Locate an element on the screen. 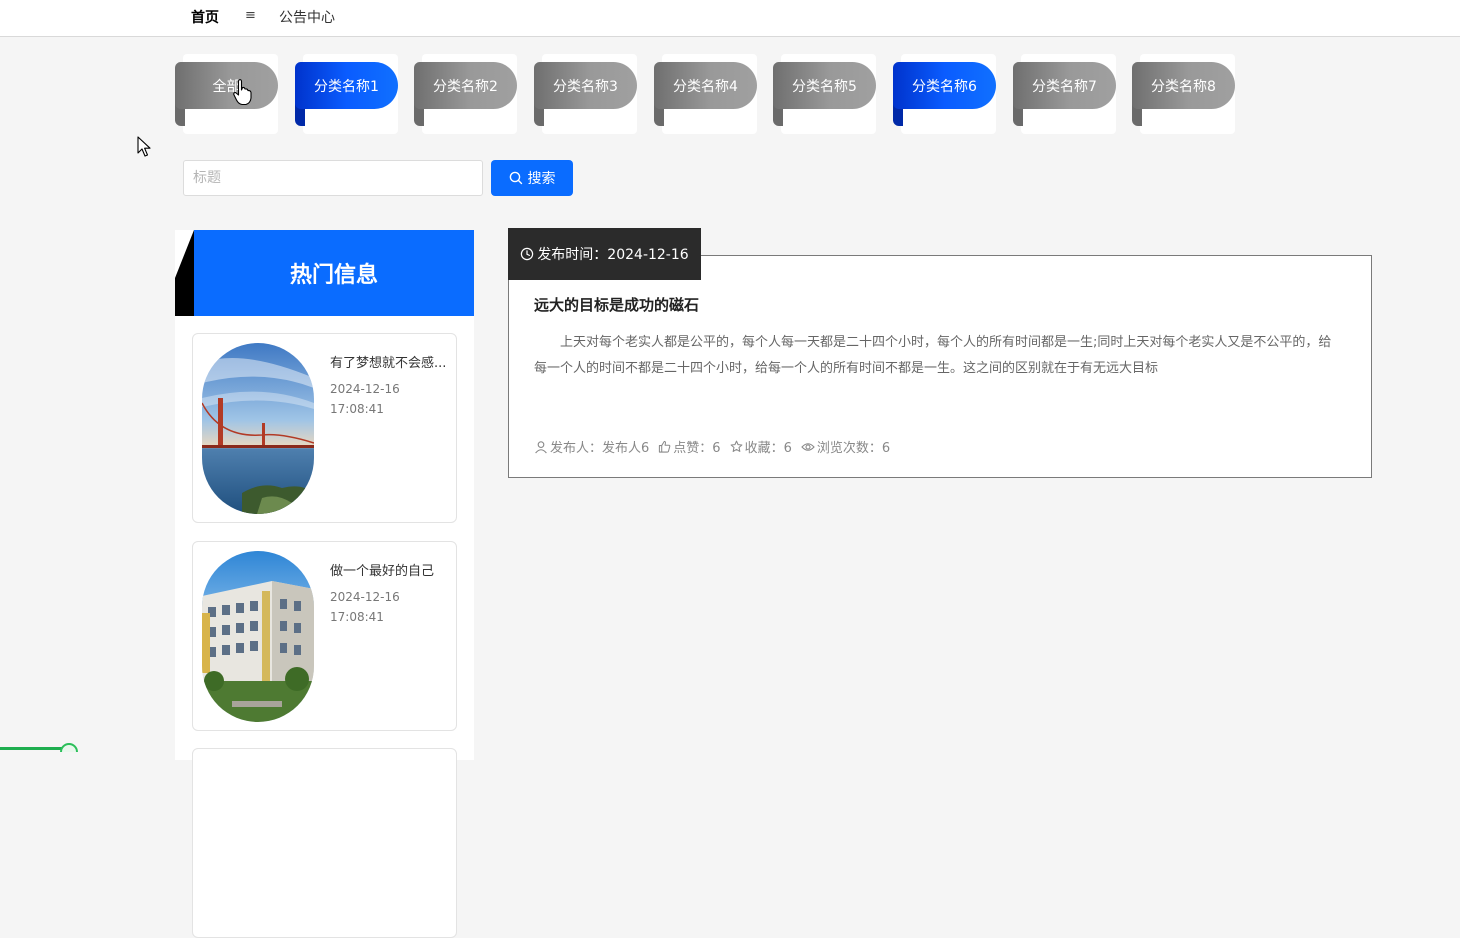 Image resolution: width=1460 pixels, height=938 pixels. article-views: 浏览次数：6 is located at coordinates (845, 446).